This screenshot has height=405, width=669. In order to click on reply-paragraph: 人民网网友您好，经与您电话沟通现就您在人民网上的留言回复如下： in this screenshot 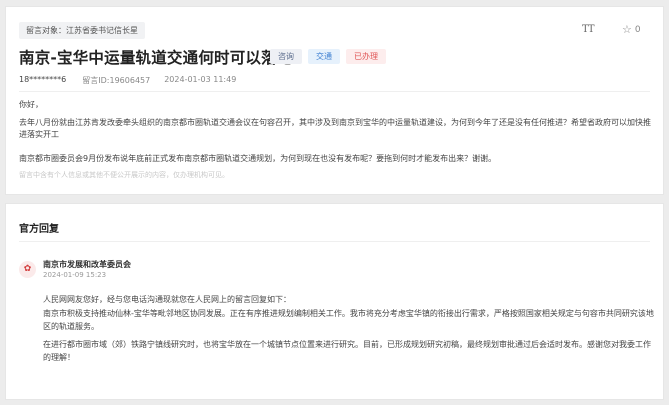, I will do `click(167, 299)`.